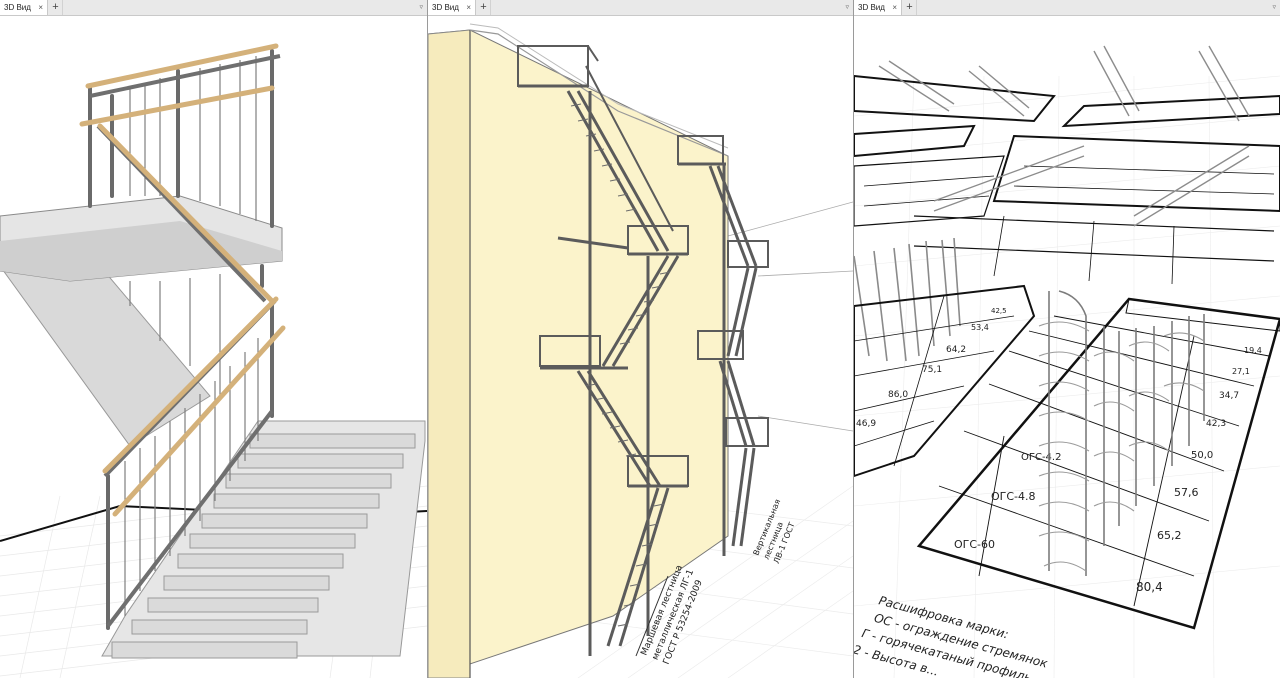 This screenshot has width=1280, height=678. What do you see at coordinates (1229, 396) in the screenshot?
I see `value-cell-5: 34,7` at bounding box center [1229, 396].